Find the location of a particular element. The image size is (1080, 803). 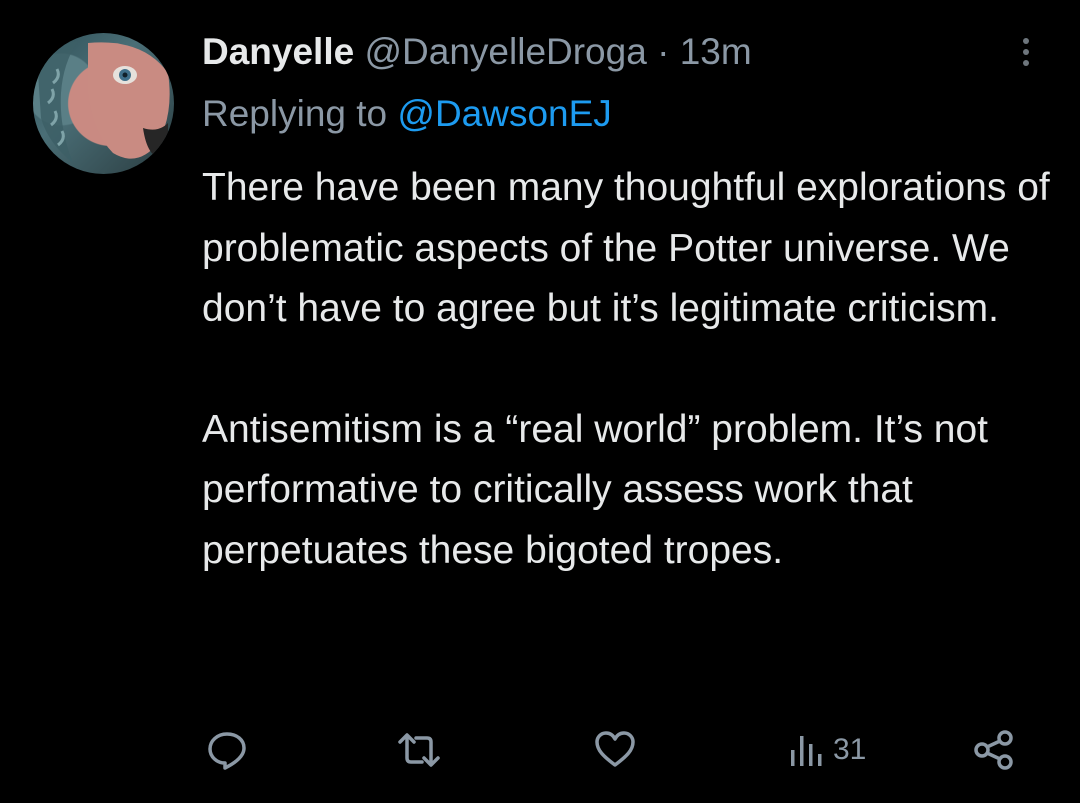

replying-to: Replying to @DawsonEJ is located at coordinates (407, 114).